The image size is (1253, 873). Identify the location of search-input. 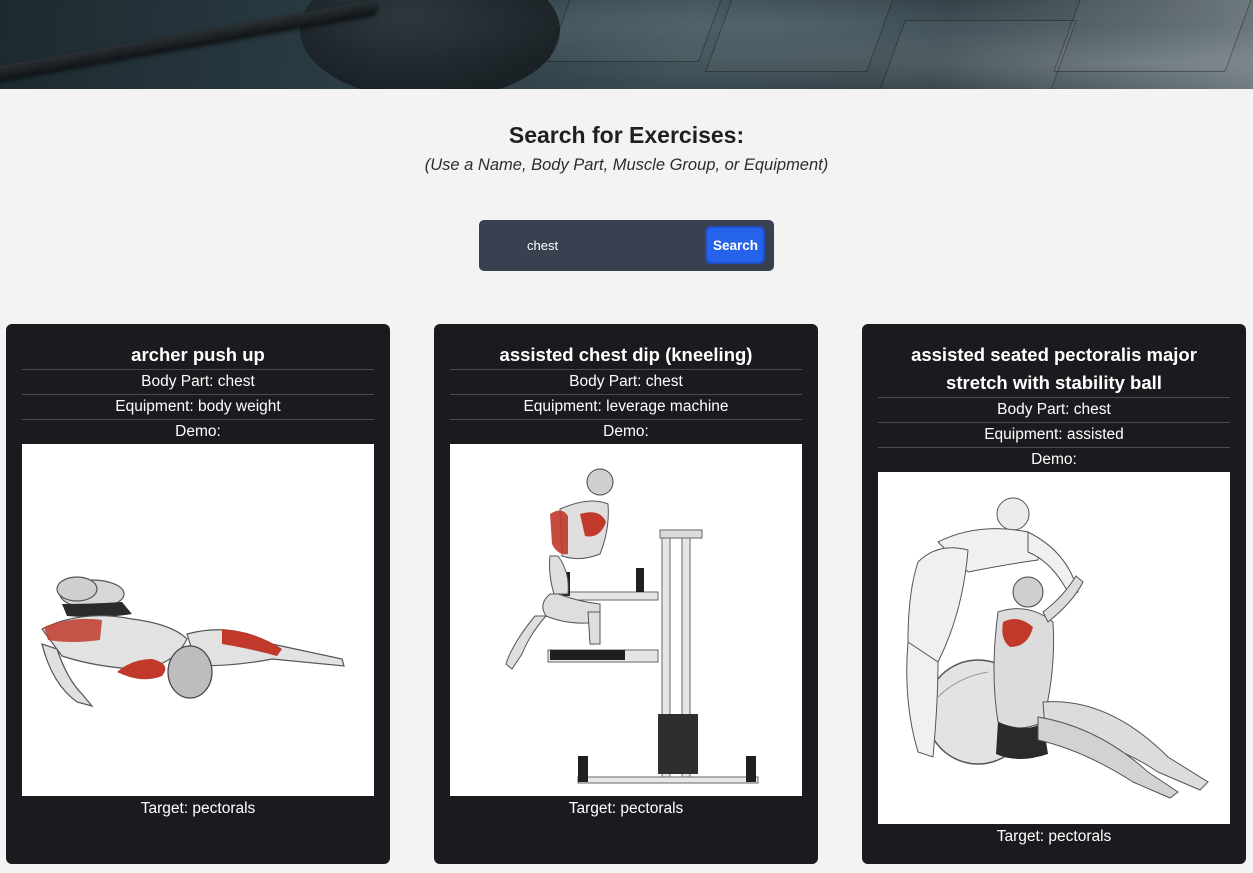
(586, 245).